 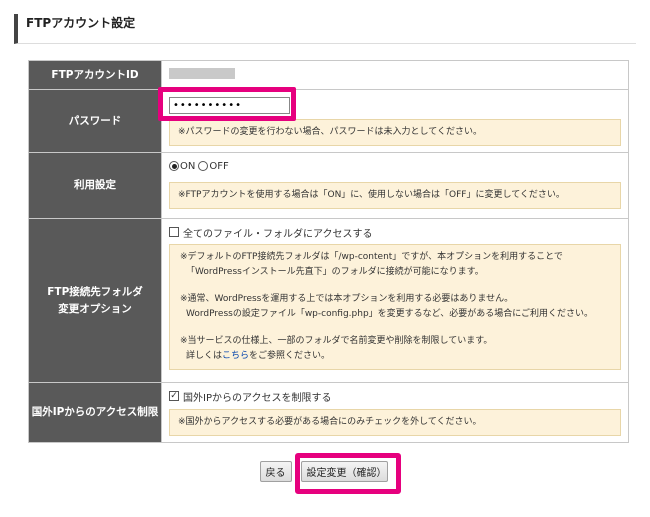 I want to click on back-button: 戻る, so click(x=275, y=471).